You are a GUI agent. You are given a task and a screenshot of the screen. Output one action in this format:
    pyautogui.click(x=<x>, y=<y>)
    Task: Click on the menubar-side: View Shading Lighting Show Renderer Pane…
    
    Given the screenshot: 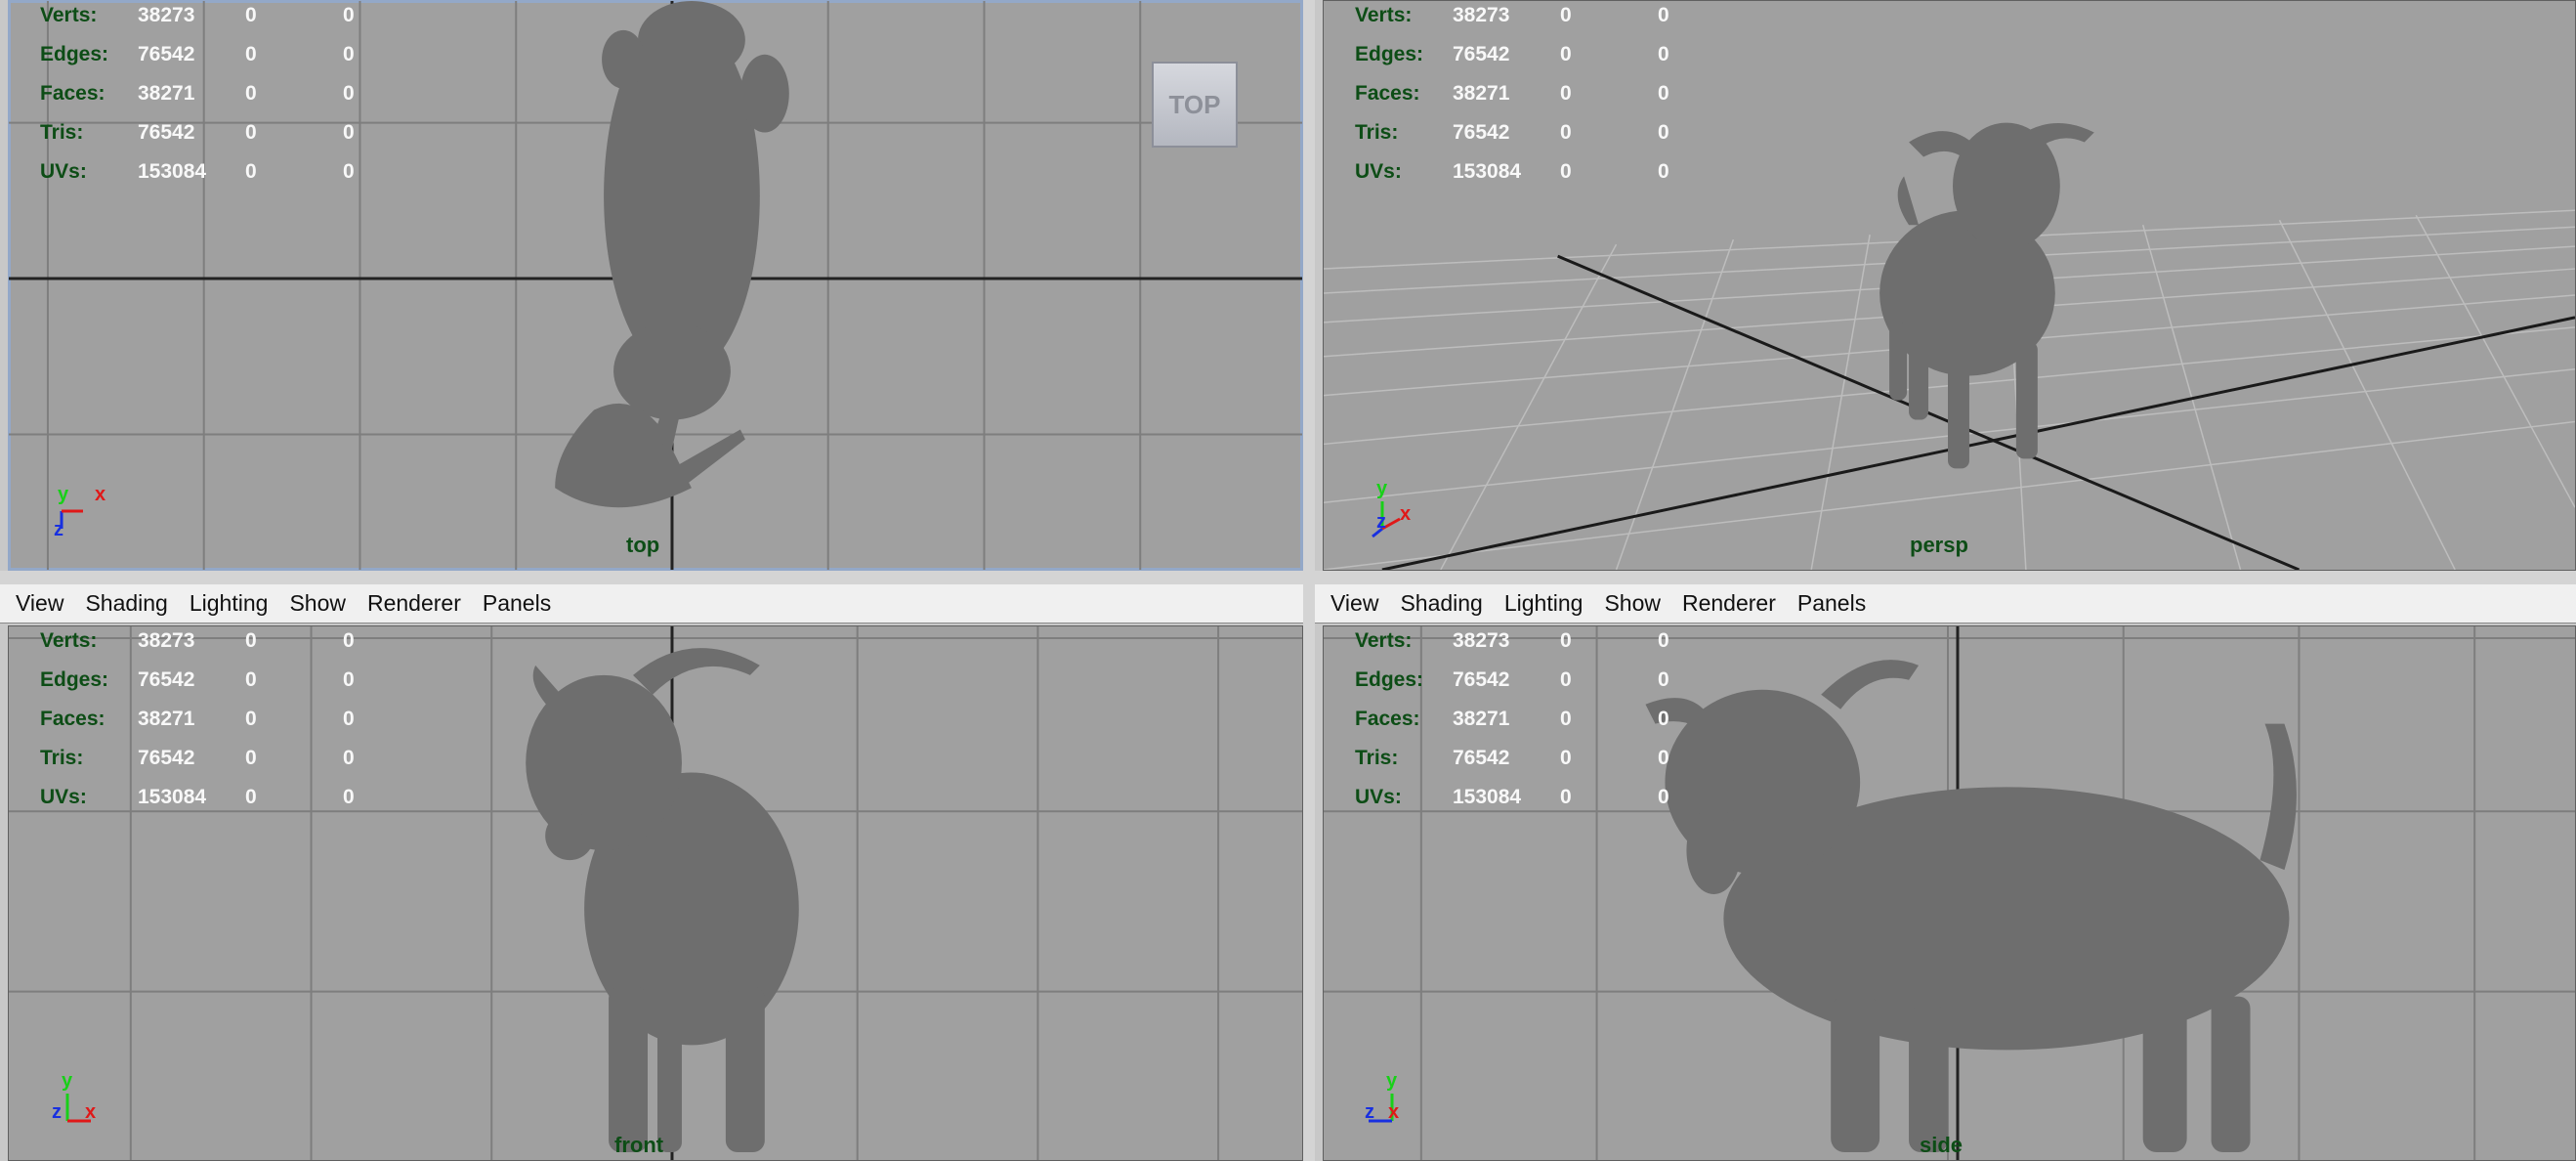 What is the action you would take?
    pyautogui.click(x=1945, y=604)
    